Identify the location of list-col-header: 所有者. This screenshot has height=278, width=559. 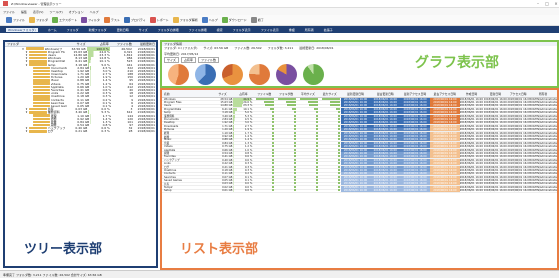
(543, 94).